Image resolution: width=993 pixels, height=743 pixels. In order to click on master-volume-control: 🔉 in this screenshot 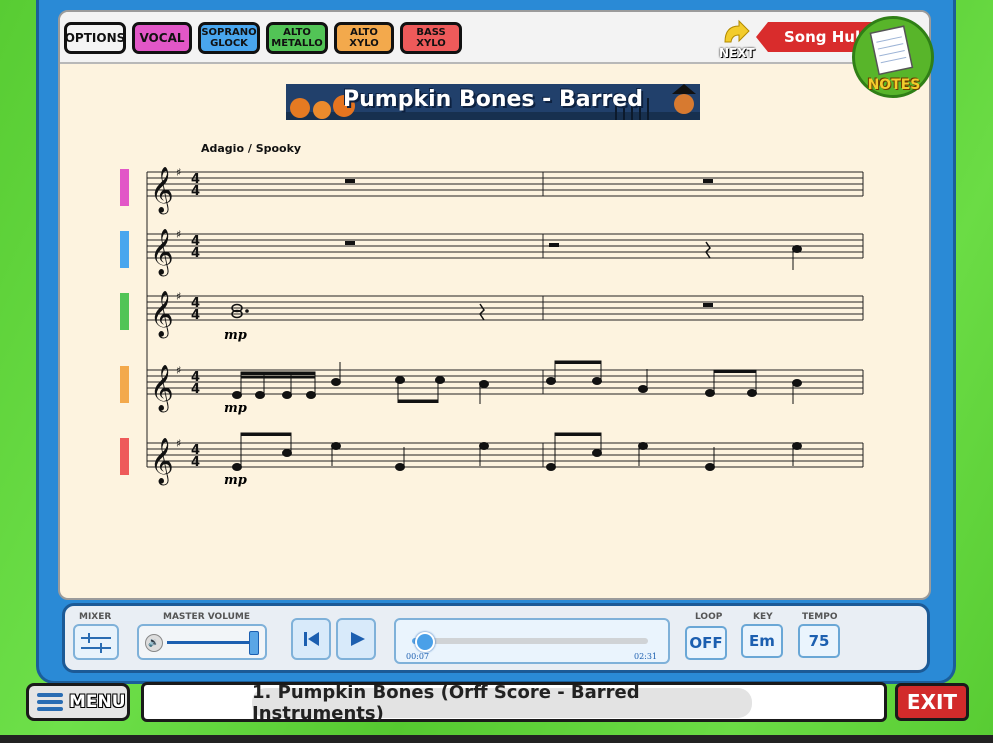, I will do `click(202, 642)`.